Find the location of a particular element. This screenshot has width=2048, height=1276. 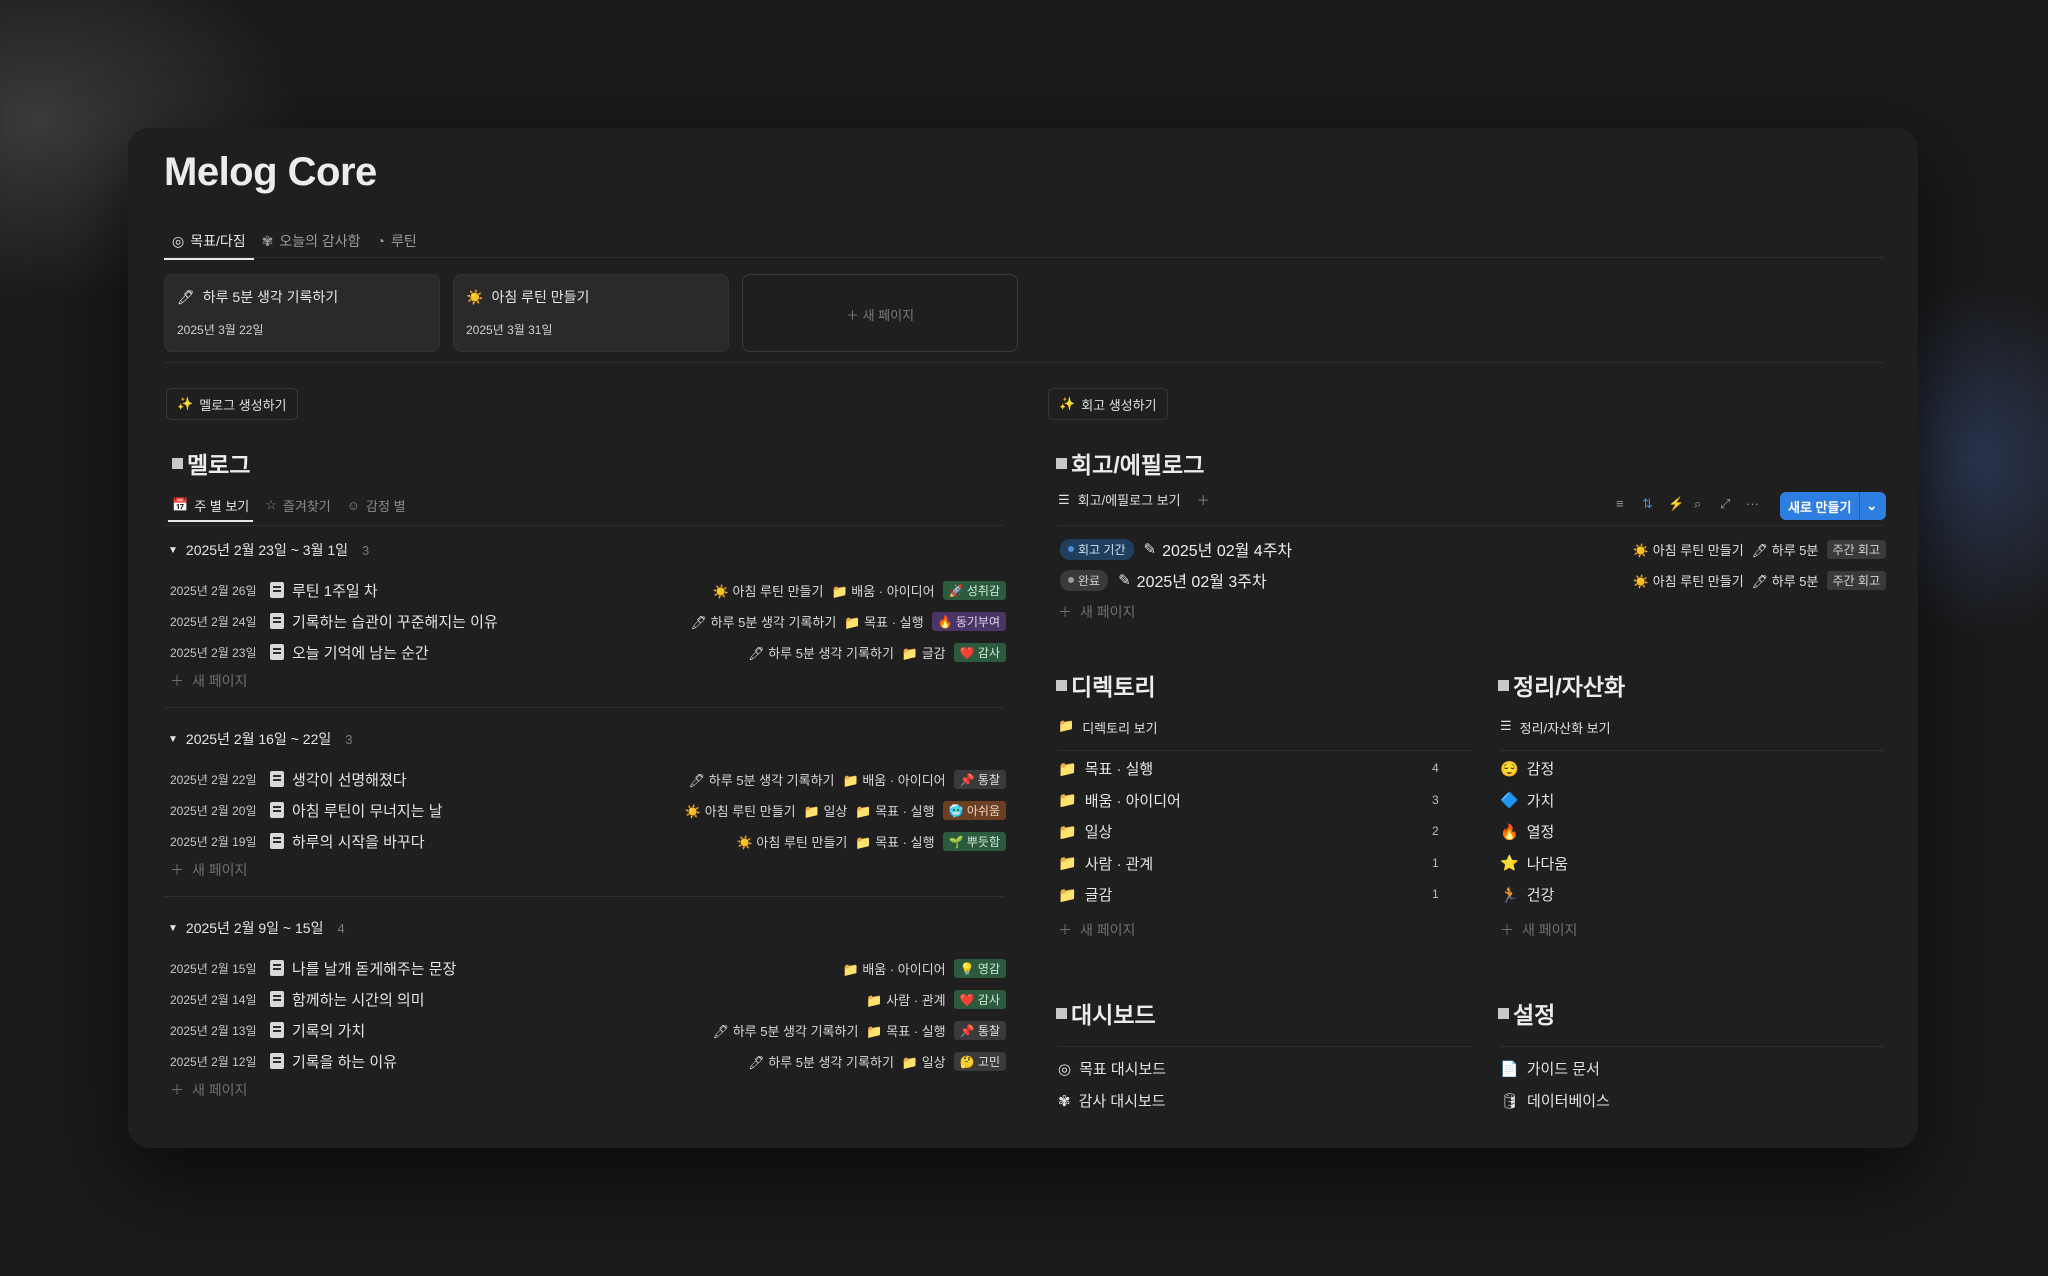

group-count: 4 is located at coordinates (341, 928).